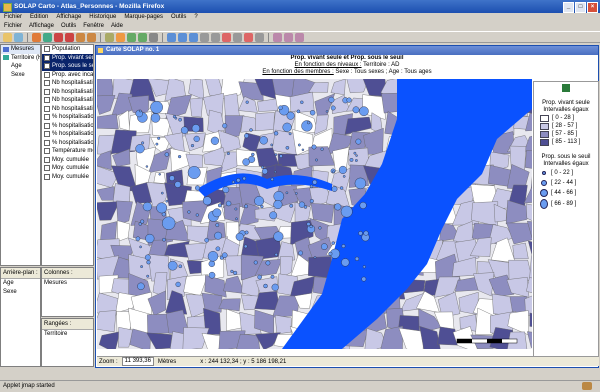 This screenshot has width=600, height=392. What do you see at coordinates (143, 17) in the screenshot?
I see `menu-marque-pages: Marque-pages` at bounding box center [143, 17].